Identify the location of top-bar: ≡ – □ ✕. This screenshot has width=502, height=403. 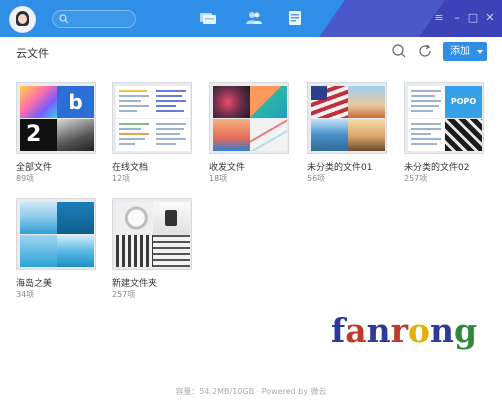
(251, 18).